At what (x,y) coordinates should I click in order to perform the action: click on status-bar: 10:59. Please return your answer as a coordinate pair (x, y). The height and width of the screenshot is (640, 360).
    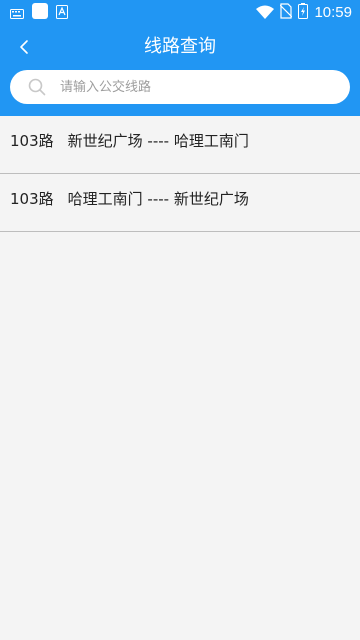
    Looking at the image, I should click on (180, 13).